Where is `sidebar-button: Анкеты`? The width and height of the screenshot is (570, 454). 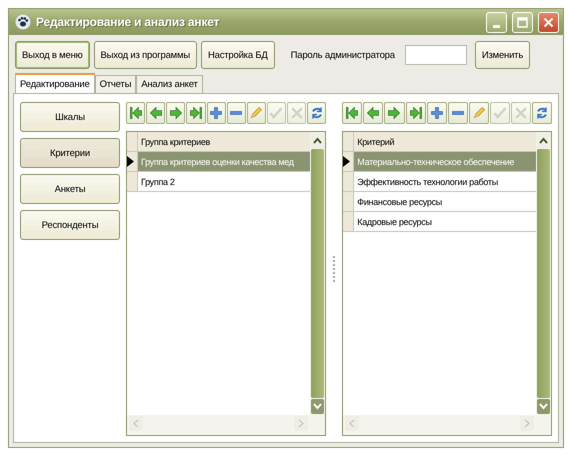 sidebar-button: Анкеты is located at coordinates (70, 189).